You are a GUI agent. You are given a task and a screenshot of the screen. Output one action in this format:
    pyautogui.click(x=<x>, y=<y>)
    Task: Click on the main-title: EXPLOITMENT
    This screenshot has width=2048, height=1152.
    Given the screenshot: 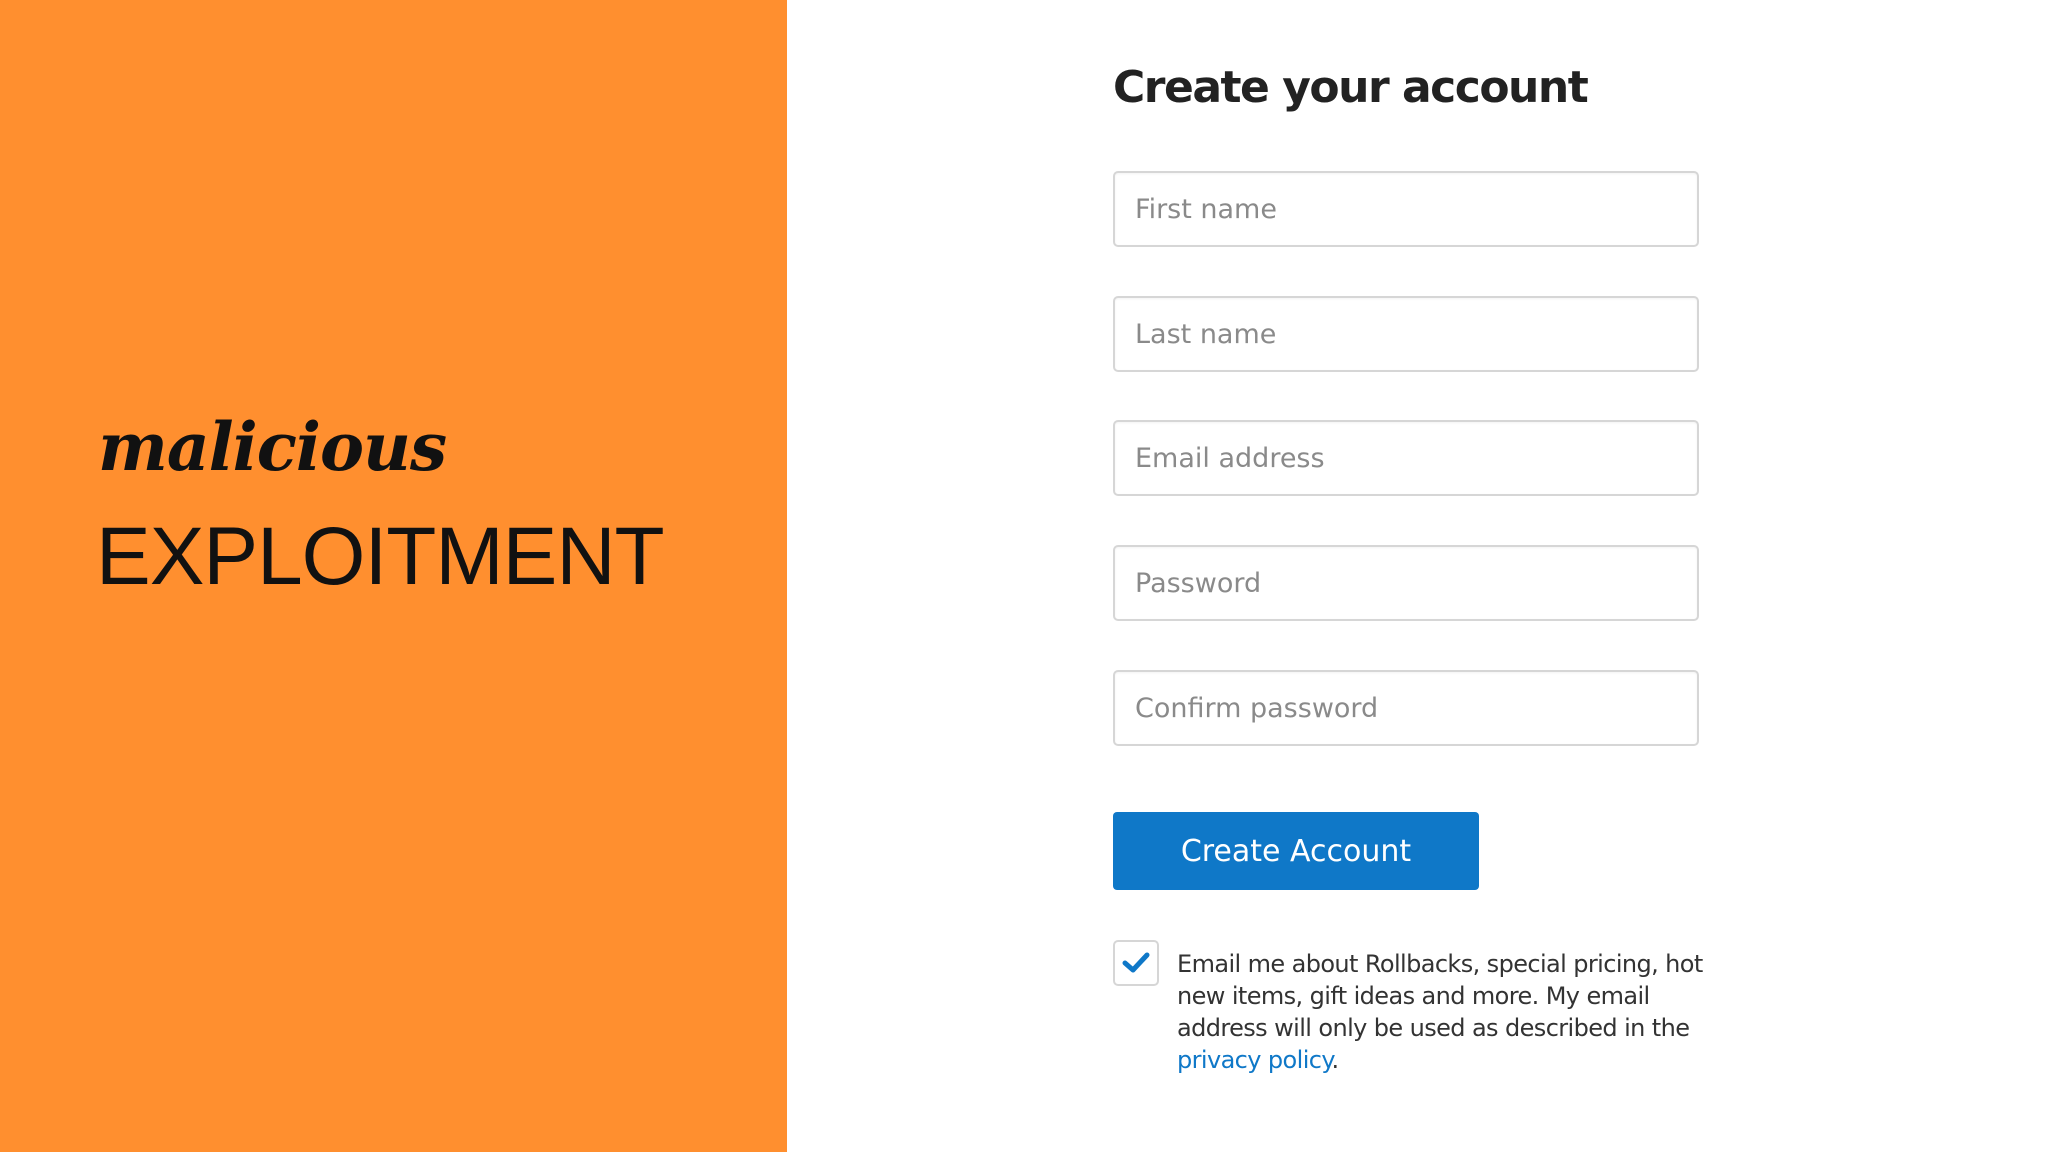 What is the action you would take?
    pyautogui.click(x=380, y=556)
    